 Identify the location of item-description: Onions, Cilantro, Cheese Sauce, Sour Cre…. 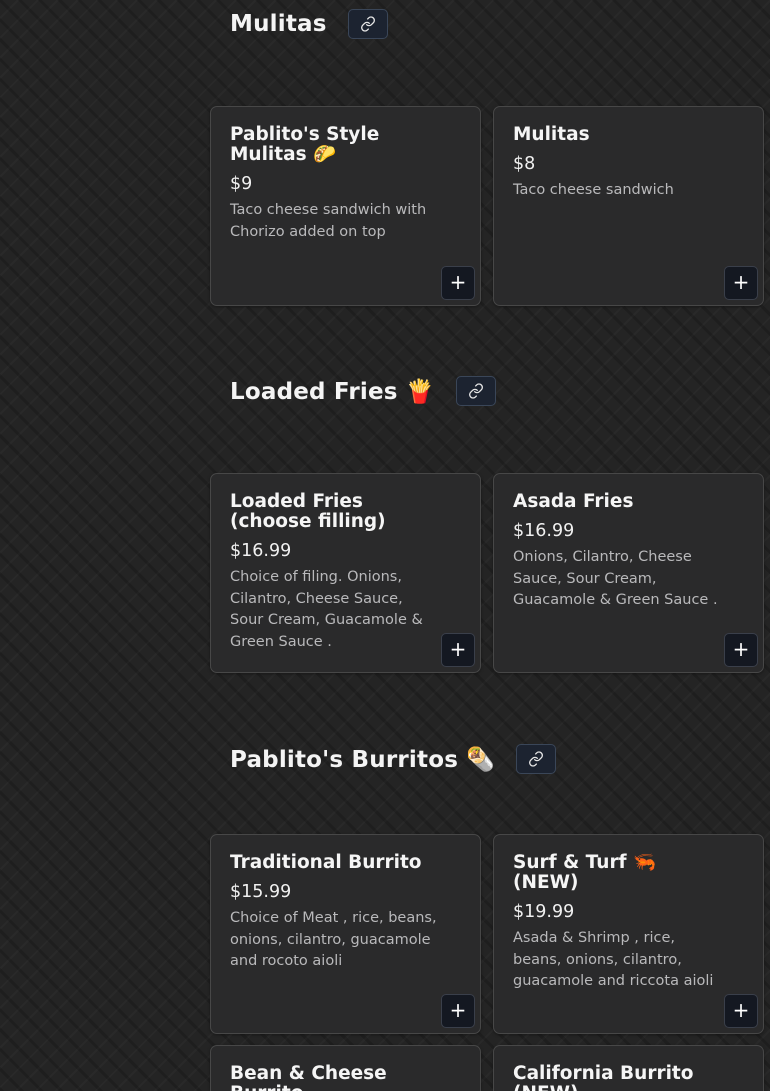
(615, 578).